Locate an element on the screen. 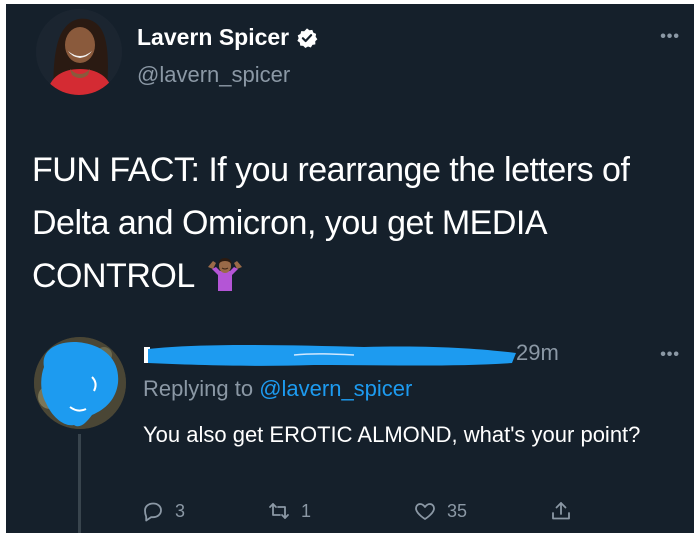  replying-to-mention: @lavern_spicer is located at coordinates (335, 388).